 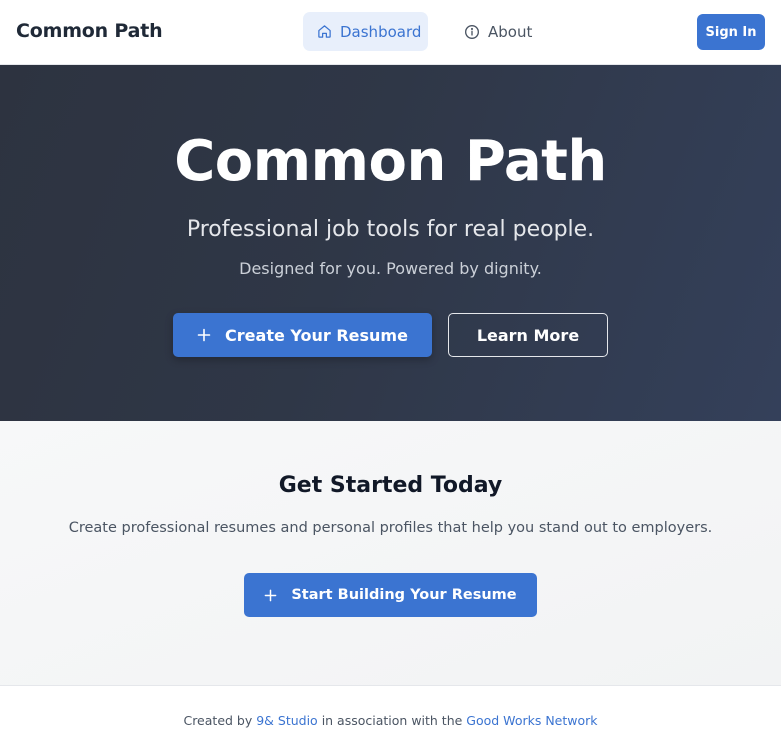 What do you see at coordinates (510, 31) in the screenshot?
I see `nav-about-label: About` at bounding box center [510, 31].